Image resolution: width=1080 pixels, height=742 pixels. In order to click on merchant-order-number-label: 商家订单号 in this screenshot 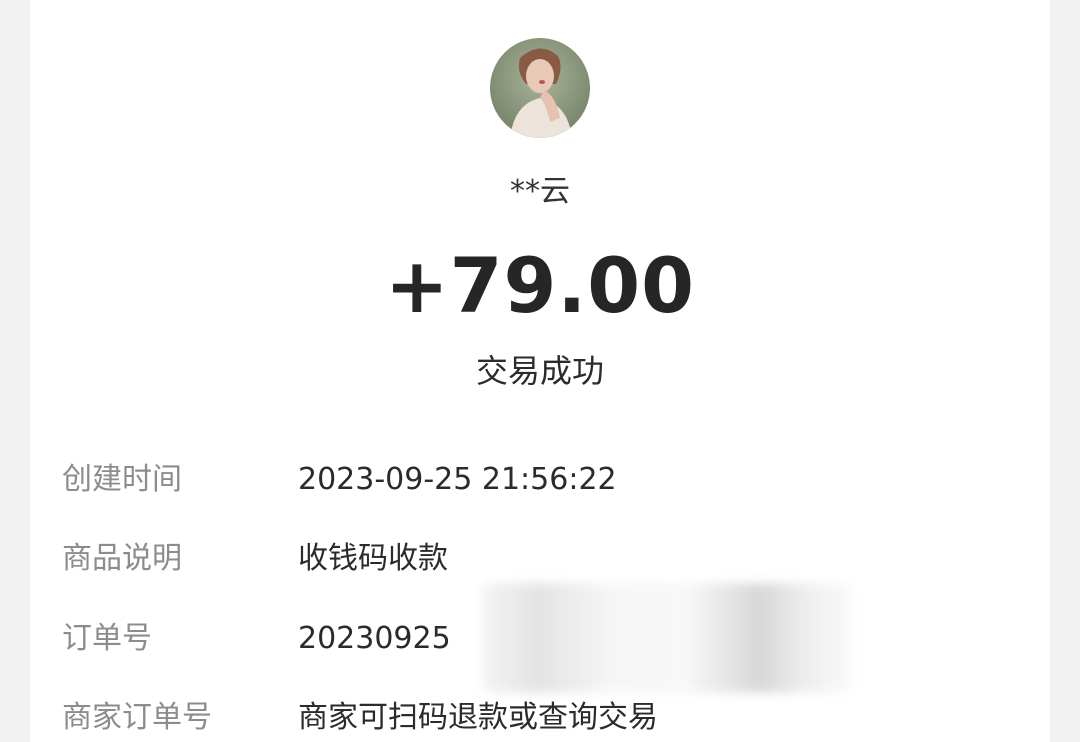, I will do `click(137, 717)`.